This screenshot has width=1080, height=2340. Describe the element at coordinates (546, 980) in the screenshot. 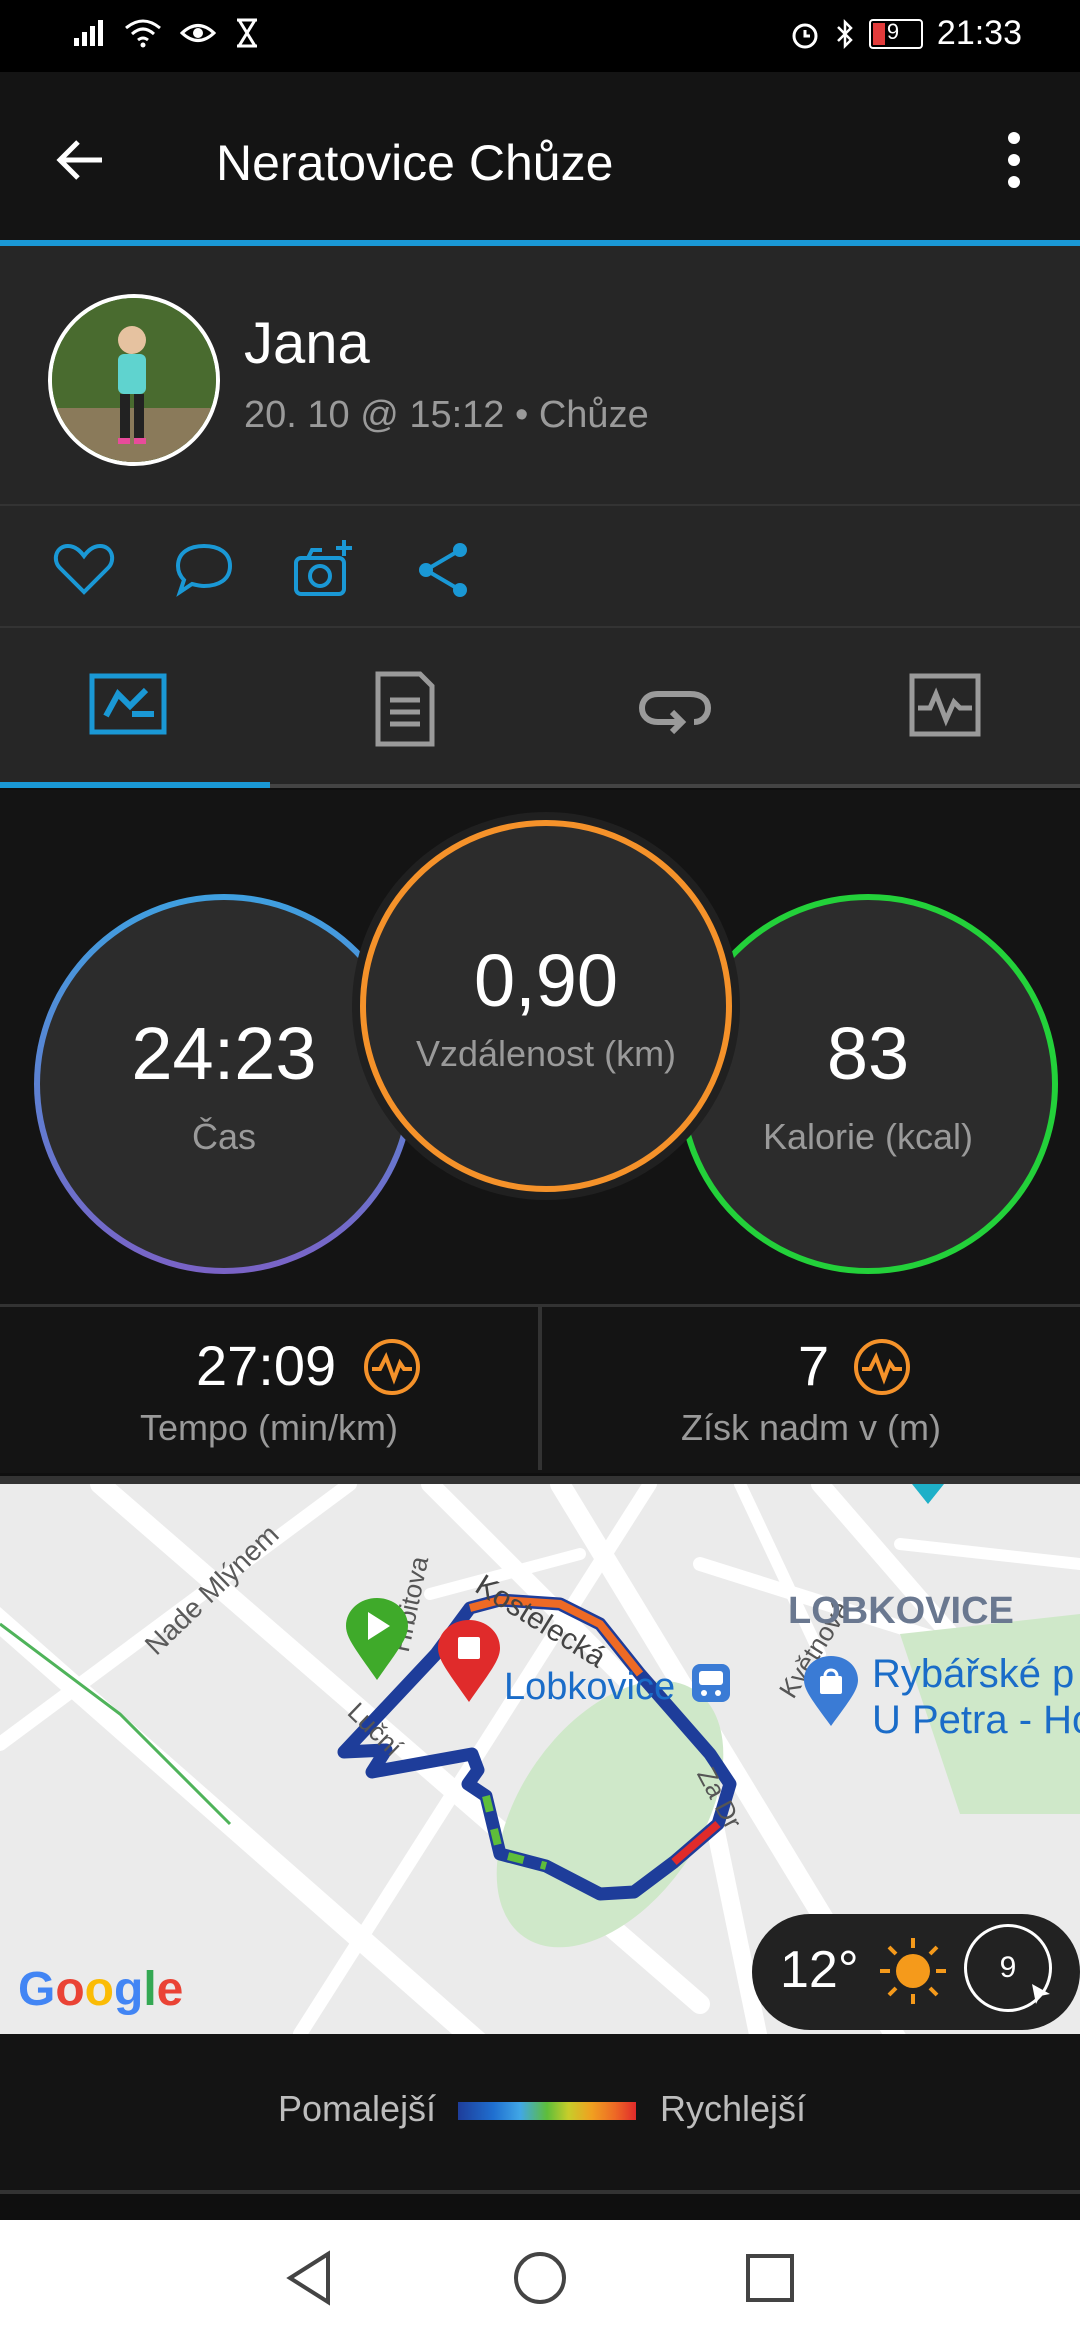

I see `distance-value: 0,90` at that location.